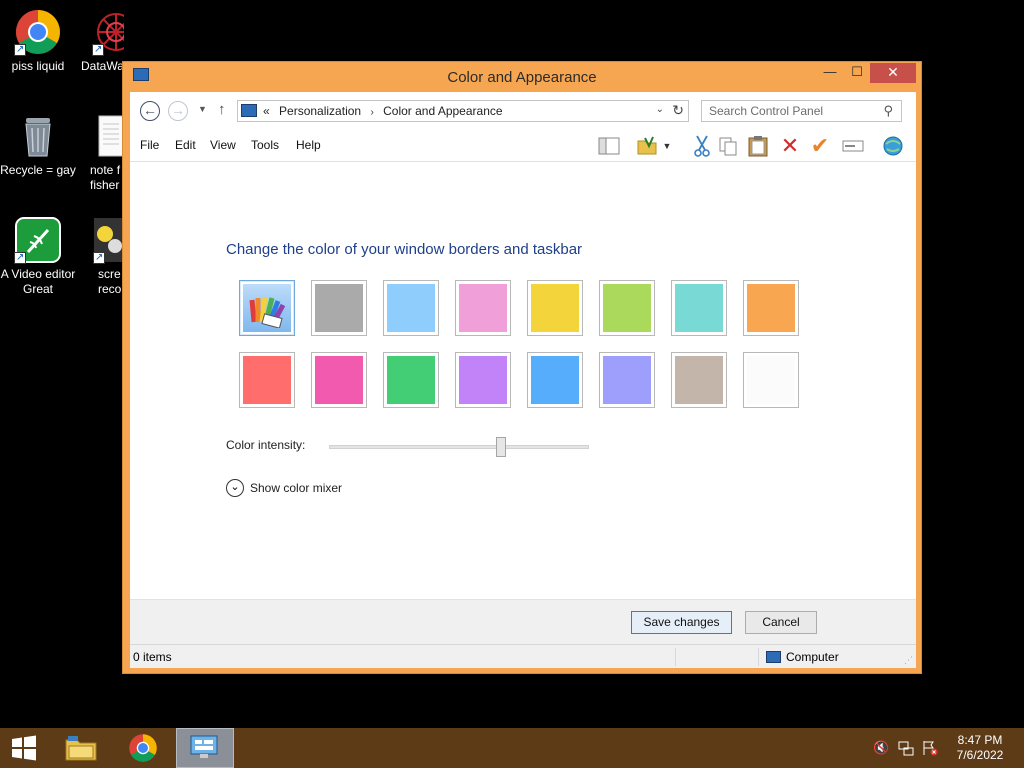 The image size is (1024, 768). Describe the element at coordinates (857, 73) in the screenshot. I see `maximize-button: ☐` at that location.